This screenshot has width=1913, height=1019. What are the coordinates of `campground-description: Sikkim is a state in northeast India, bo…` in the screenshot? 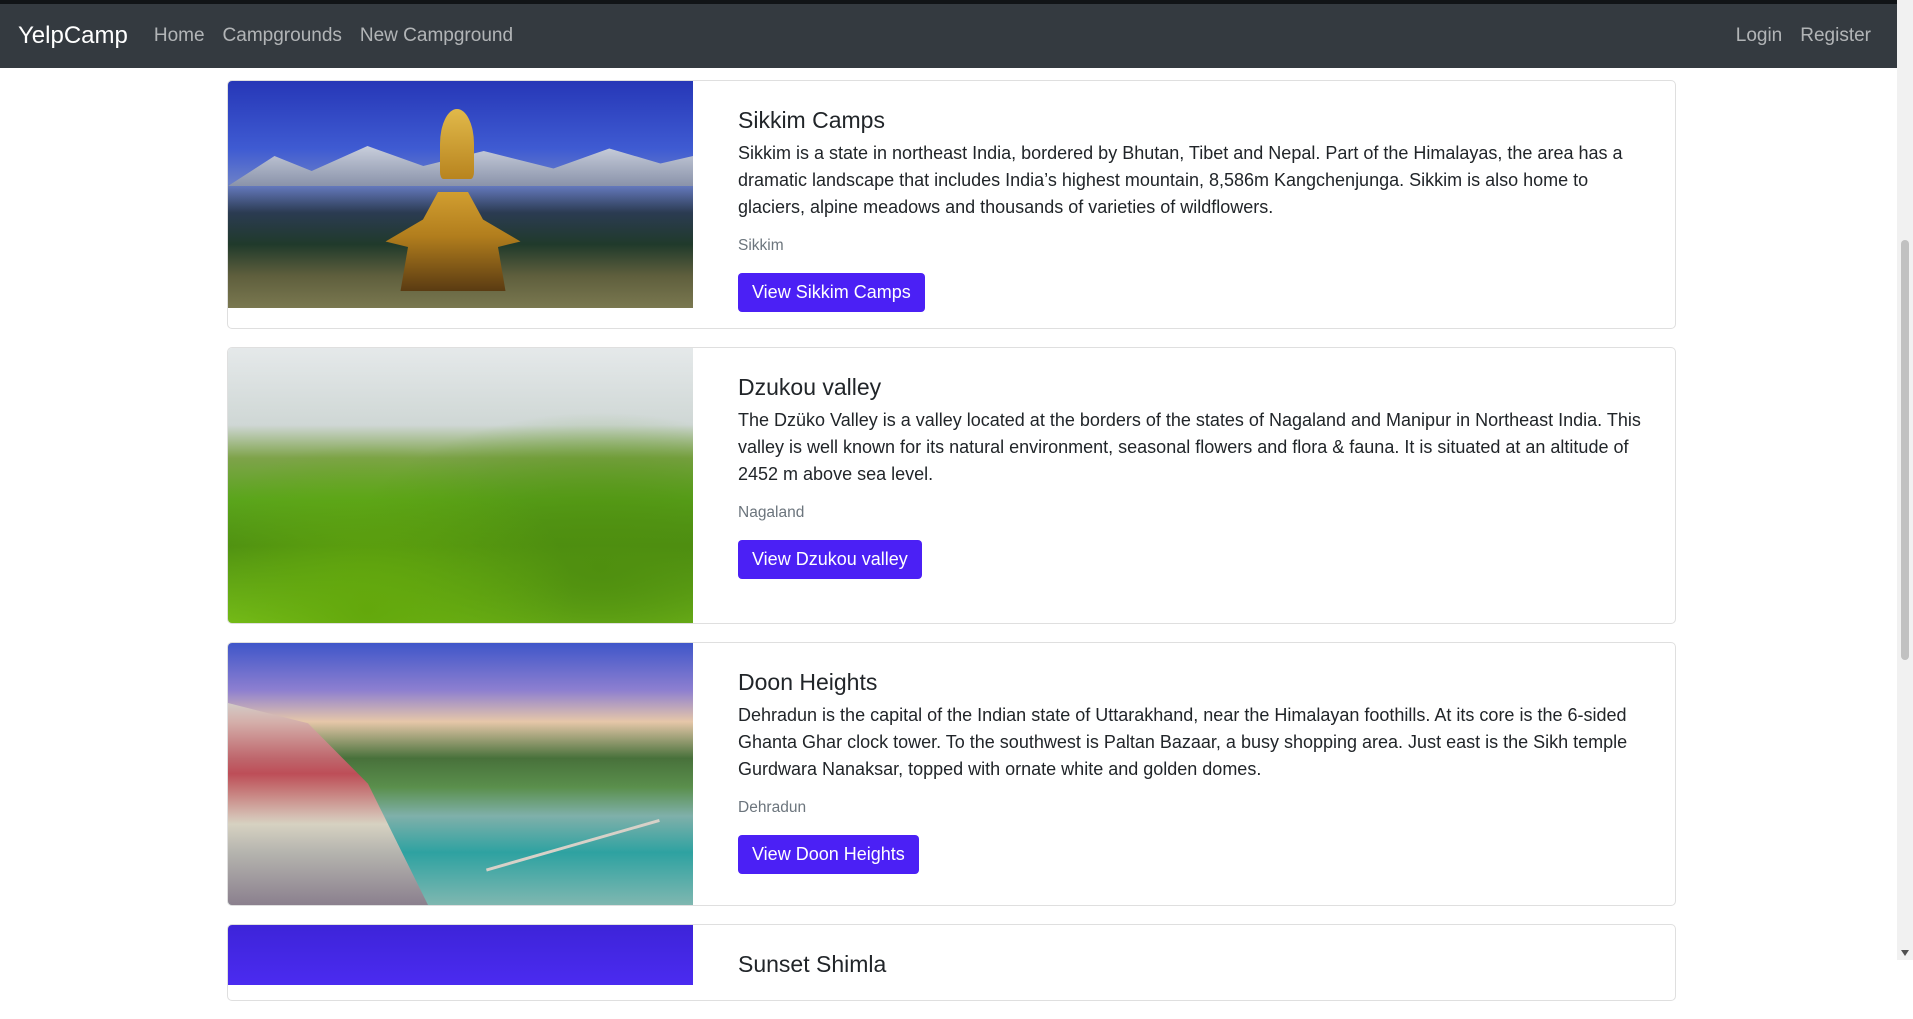 It's located at (1180, 180).